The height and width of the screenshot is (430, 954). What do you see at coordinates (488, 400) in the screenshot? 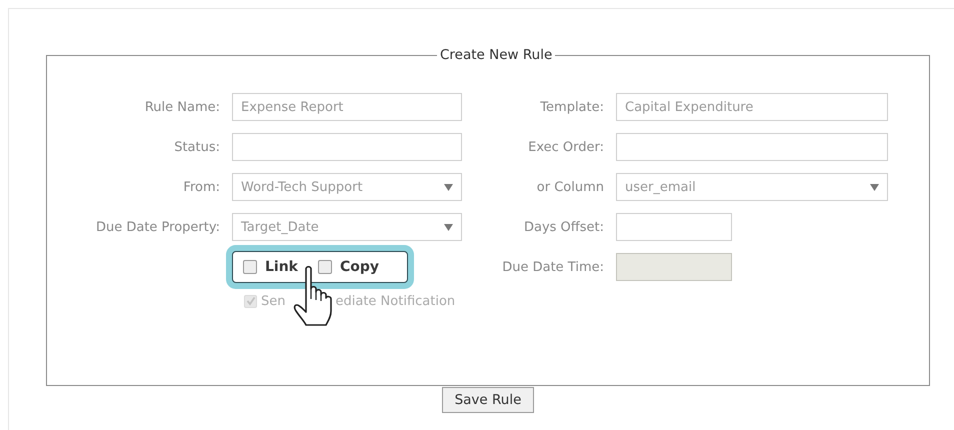
I see `save-rule-button: Save Rule` at bounding box center [488, 400].